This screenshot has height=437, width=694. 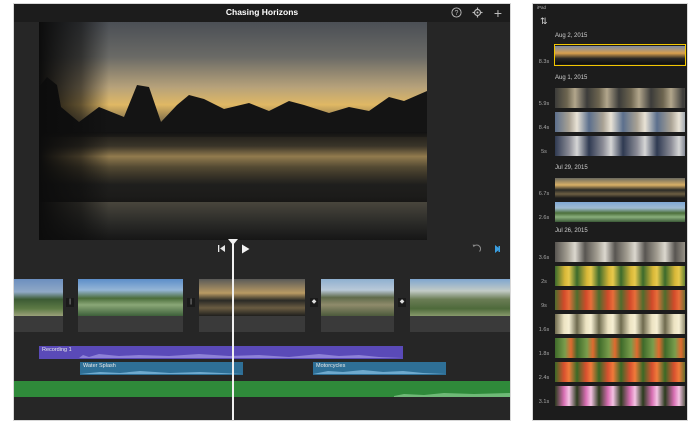 I want to click on audio-waveform-icon, so click(x=497, y=250).